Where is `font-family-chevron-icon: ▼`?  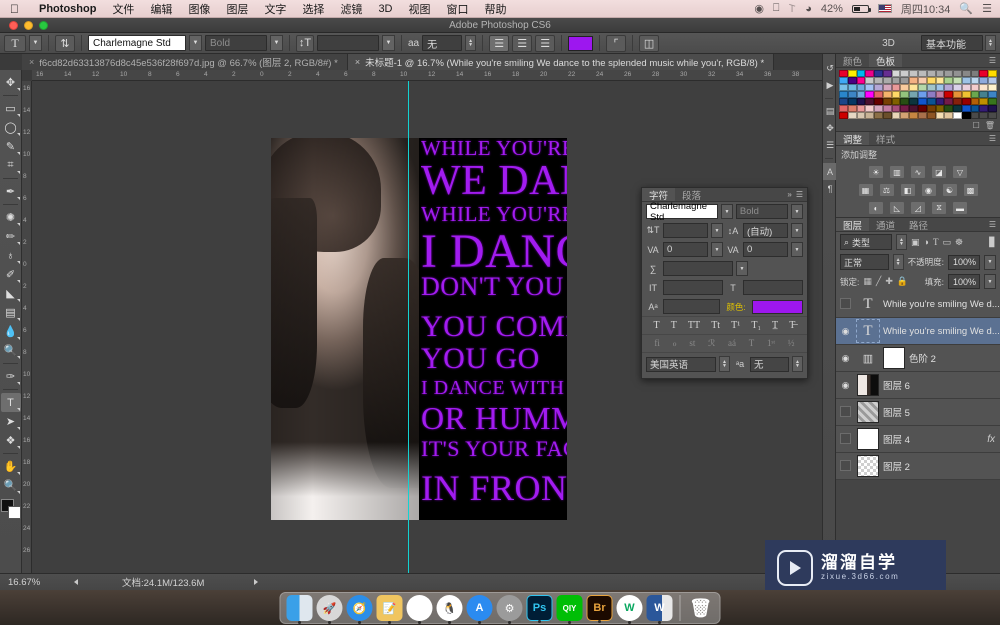
font-family-chevron-icon: ▼ is located at coordinates (195, 43).